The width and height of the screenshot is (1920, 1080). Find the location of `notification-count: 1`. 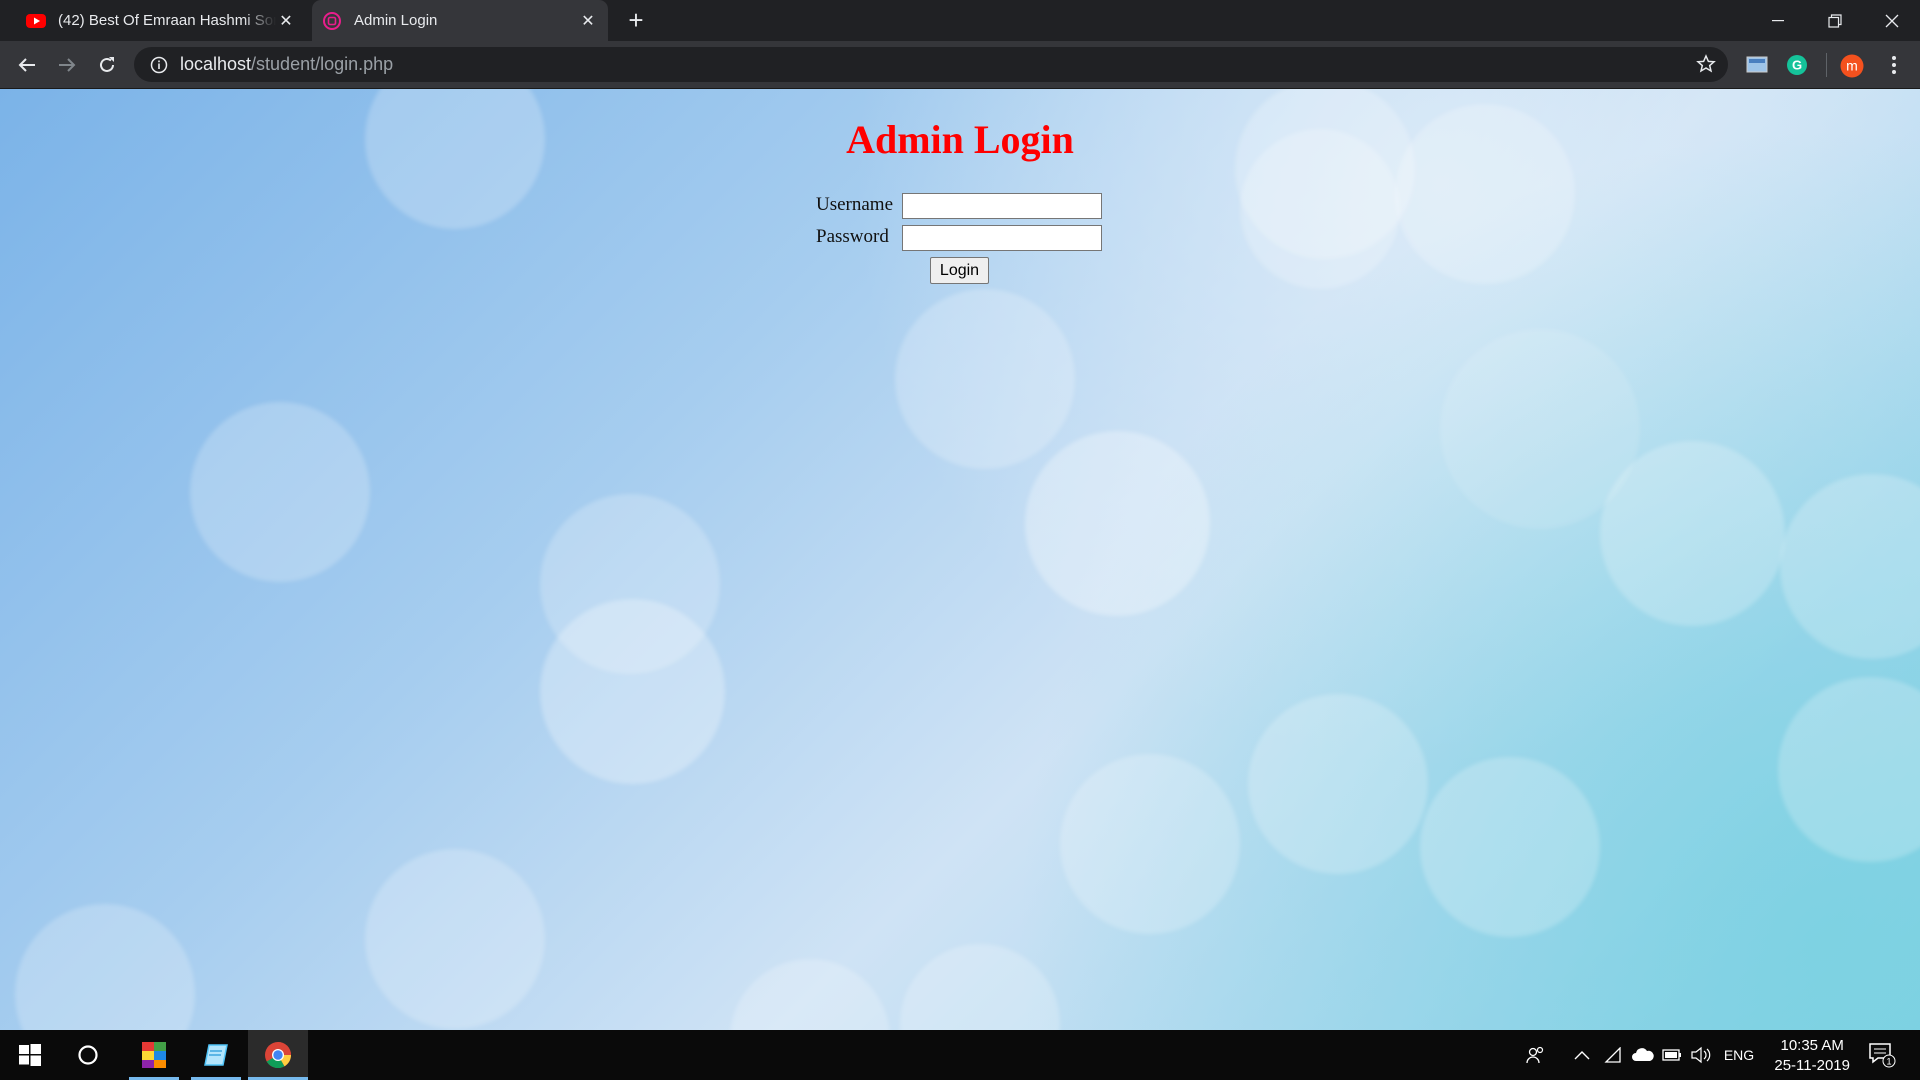

notification-count: 1 is located at coordinates (1888, 1062).